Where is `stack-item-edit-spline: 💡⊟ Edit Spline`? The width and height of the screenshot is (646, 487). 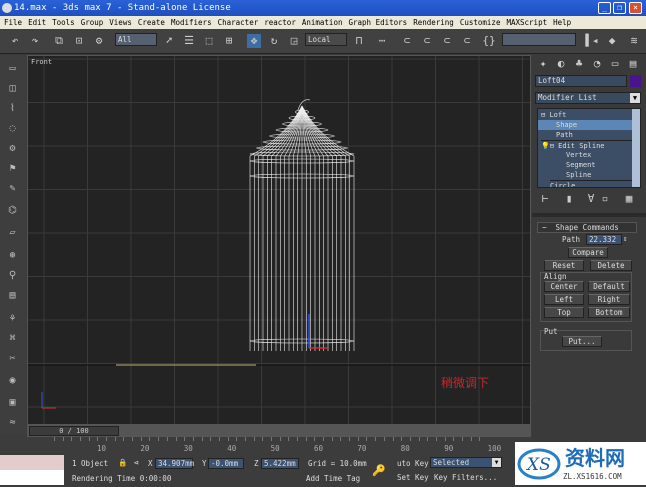 stack-item-edit-spline: 💡⊟ Edit Spline is located at coordinates (587, 145).